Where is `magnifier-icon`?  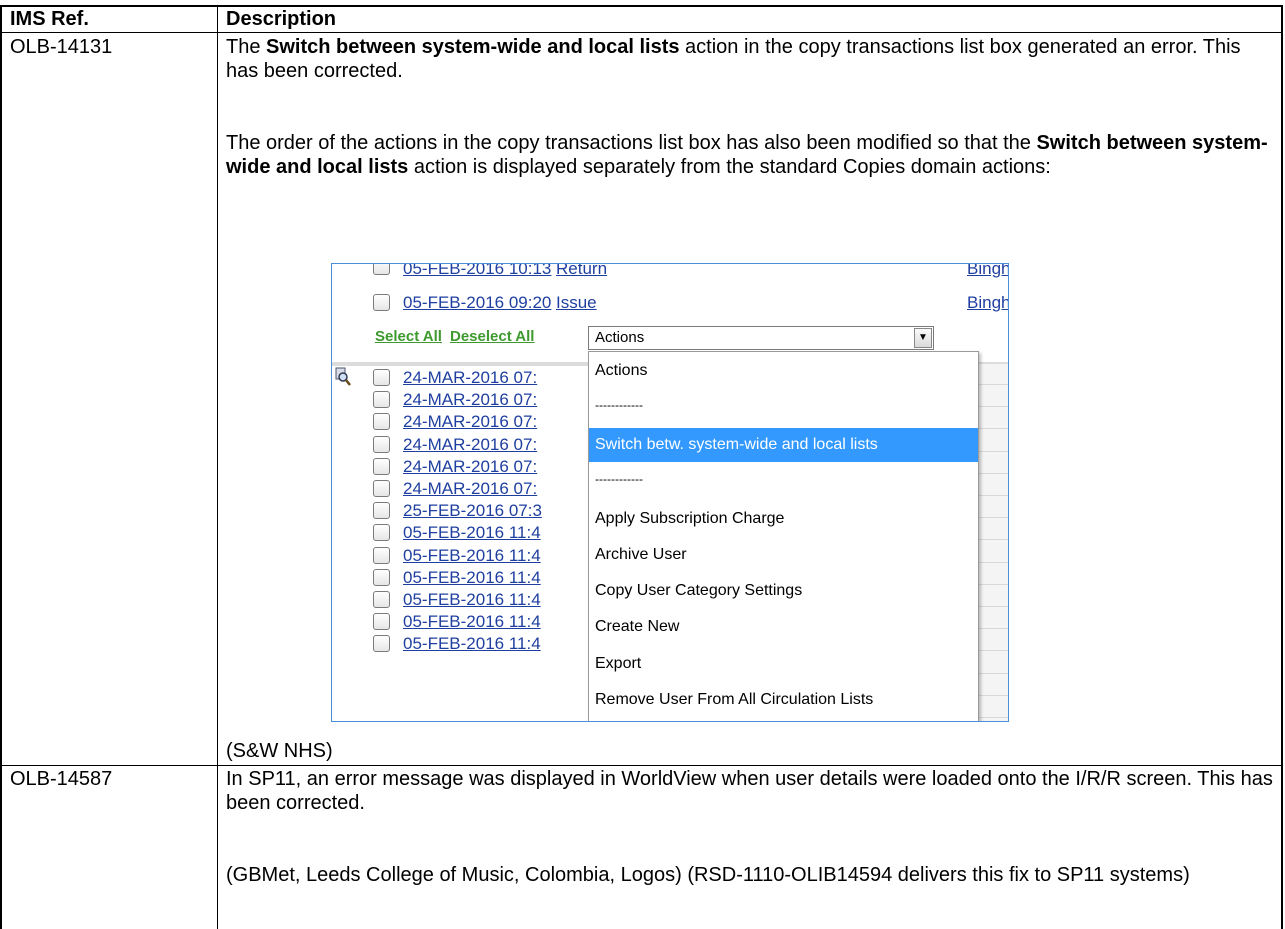 magnifier-icon is located at coordinates (343, 377).